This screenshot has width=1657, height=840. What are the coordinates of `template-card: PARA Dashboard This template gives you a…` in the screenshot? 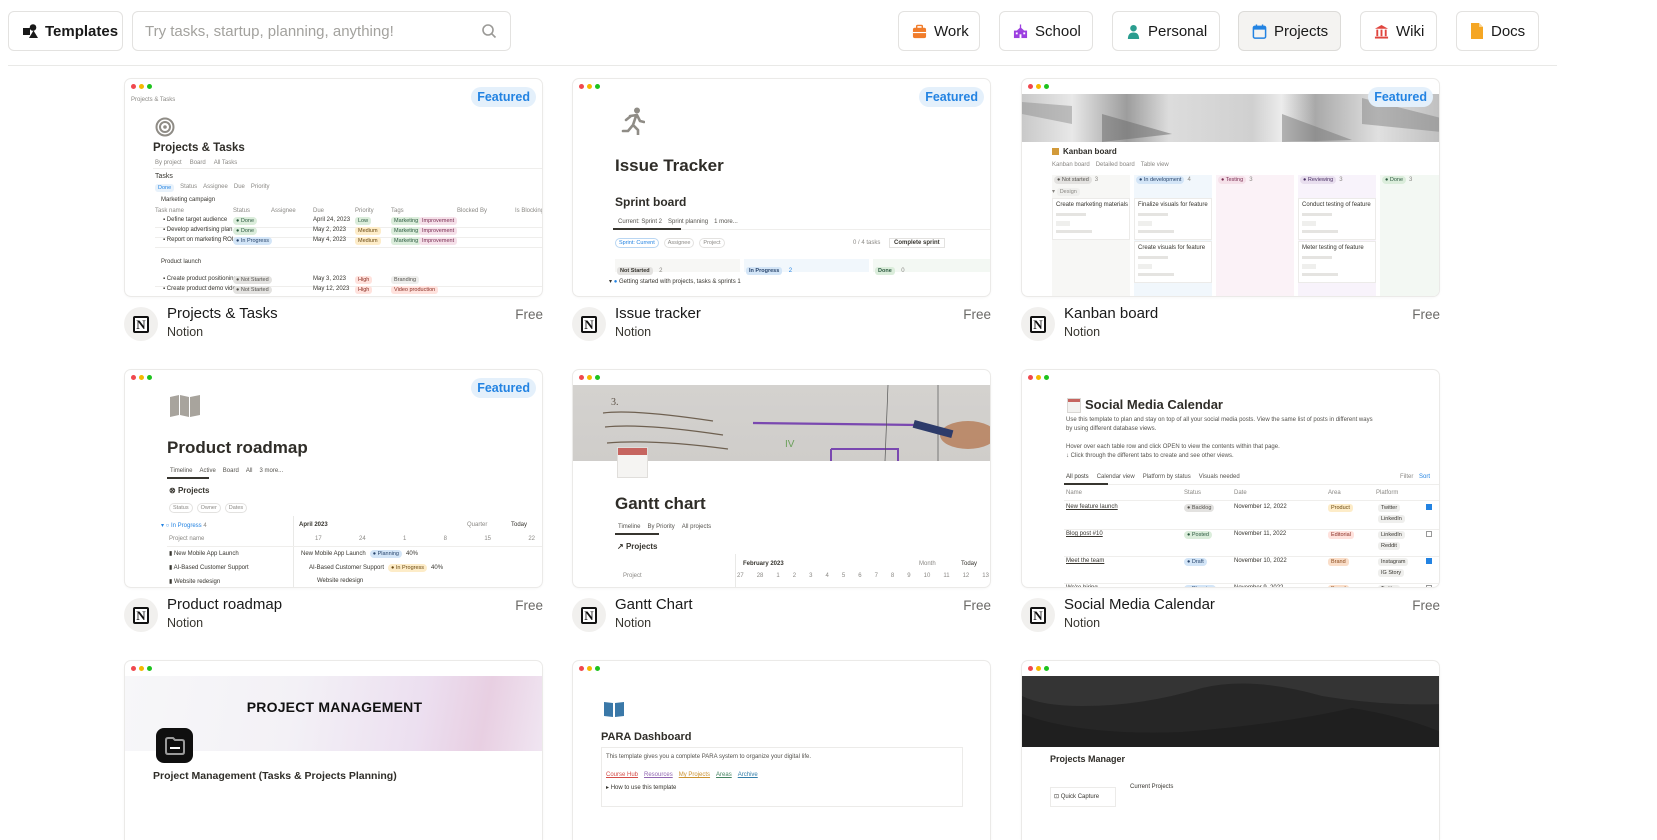 It's located at (781, 750).